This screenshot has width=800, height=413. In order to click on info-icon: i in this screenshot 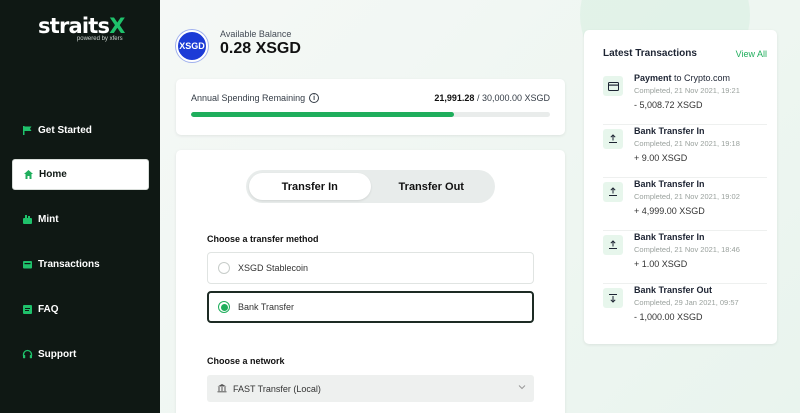, I will do `click(314, 98)`.